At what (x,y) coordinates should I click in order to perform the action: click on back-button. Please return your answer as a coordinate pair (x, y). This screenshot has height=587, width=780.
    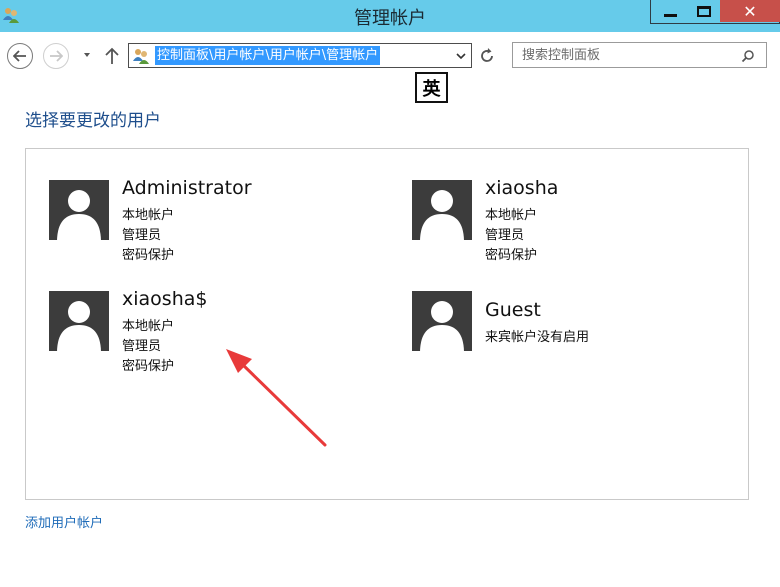
    Looking at the image, I should click on (20, 56).